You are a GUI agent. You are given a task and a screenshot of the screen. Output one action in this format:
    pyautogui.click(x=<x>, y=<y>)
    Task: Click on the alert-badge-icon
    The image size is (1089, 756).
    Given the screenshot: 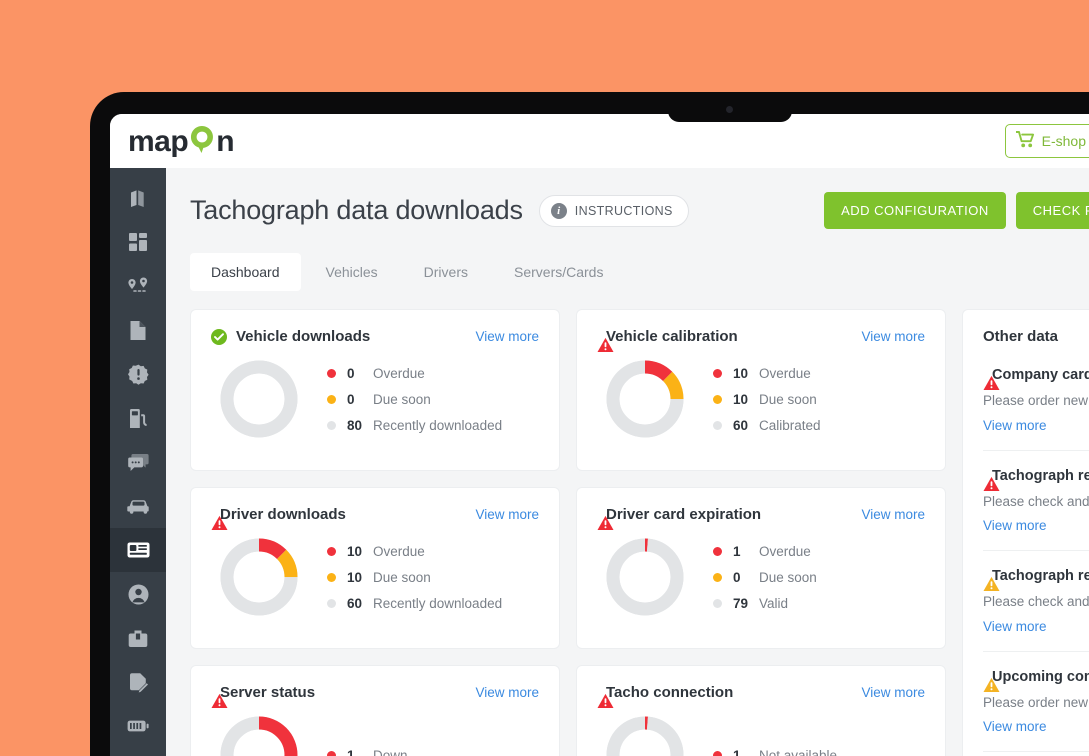 What is the action you would take?
    pyautogui.click(x=138, y=374)
    